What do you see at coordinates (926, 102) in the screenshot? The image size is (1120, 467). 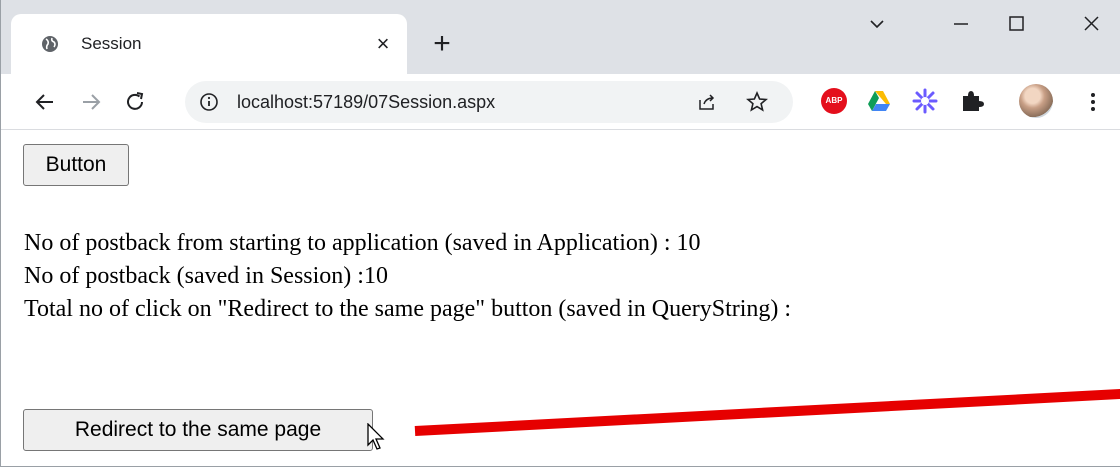 I see `extension-sparkle-icon` at bounding box center [926, 102].